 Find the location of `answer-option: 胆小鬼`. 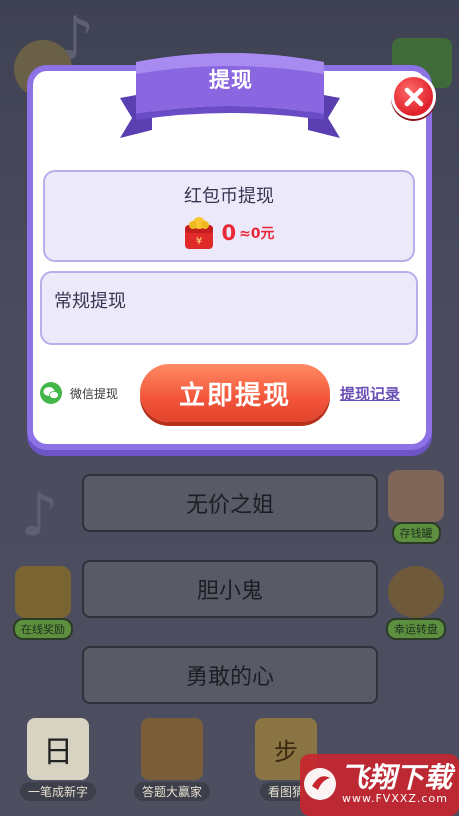

answer-option: 胆小鬼 is located at coordinates (230, 589).